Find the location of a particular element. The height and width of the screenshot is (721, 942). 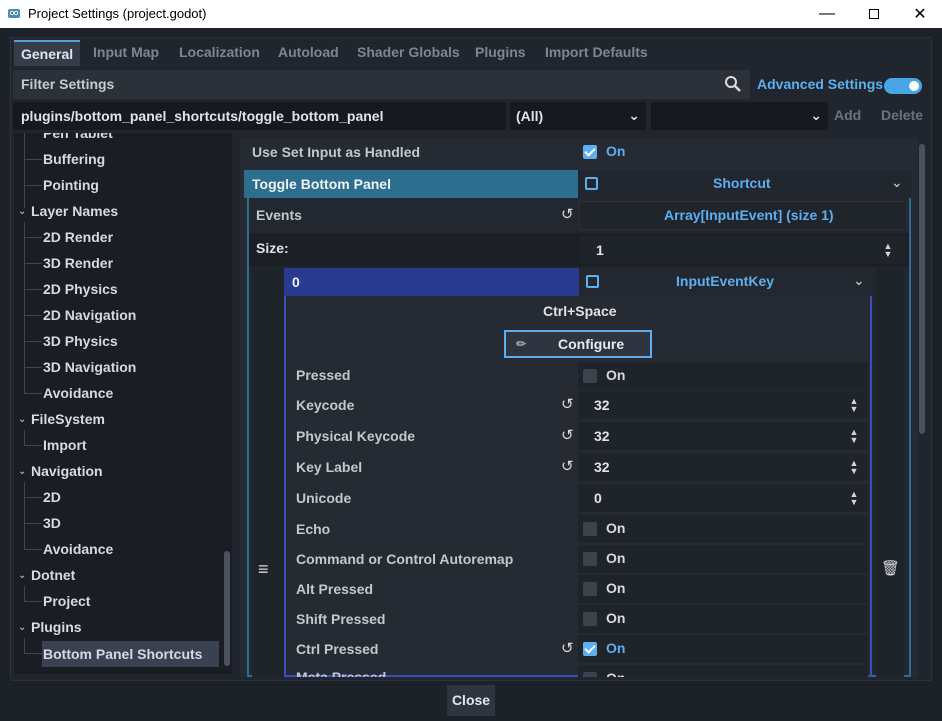

tree-item-import: Import is located at coordinates (65, 445).